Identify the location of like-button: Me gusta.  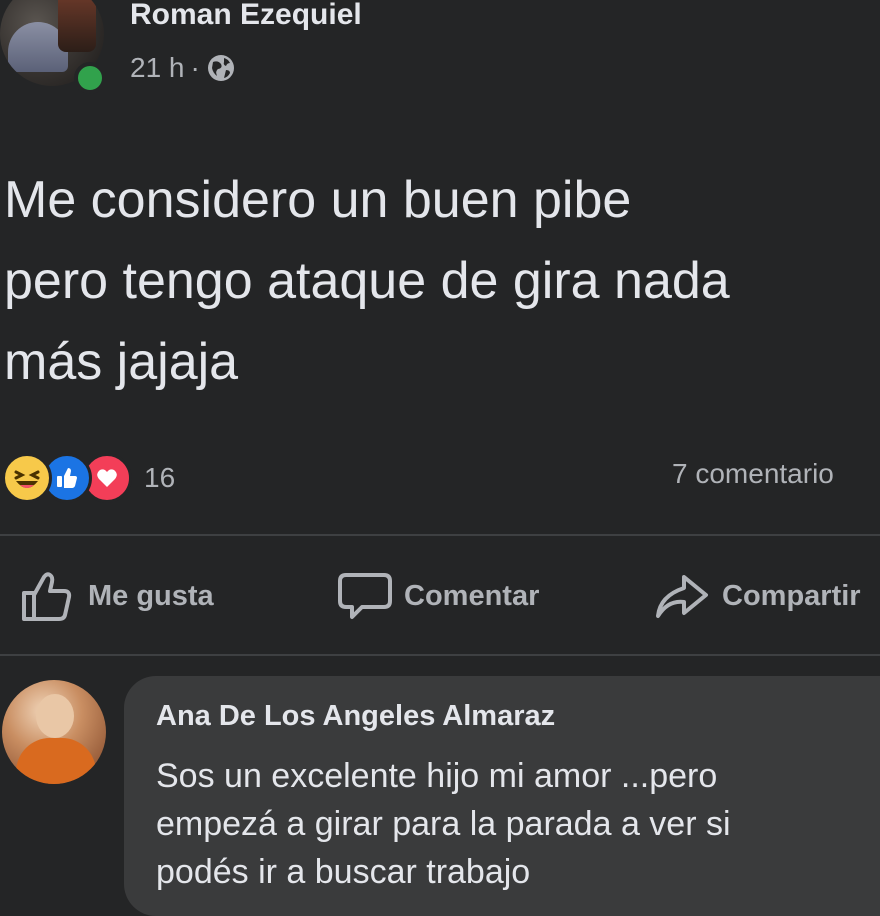
(117, 596).